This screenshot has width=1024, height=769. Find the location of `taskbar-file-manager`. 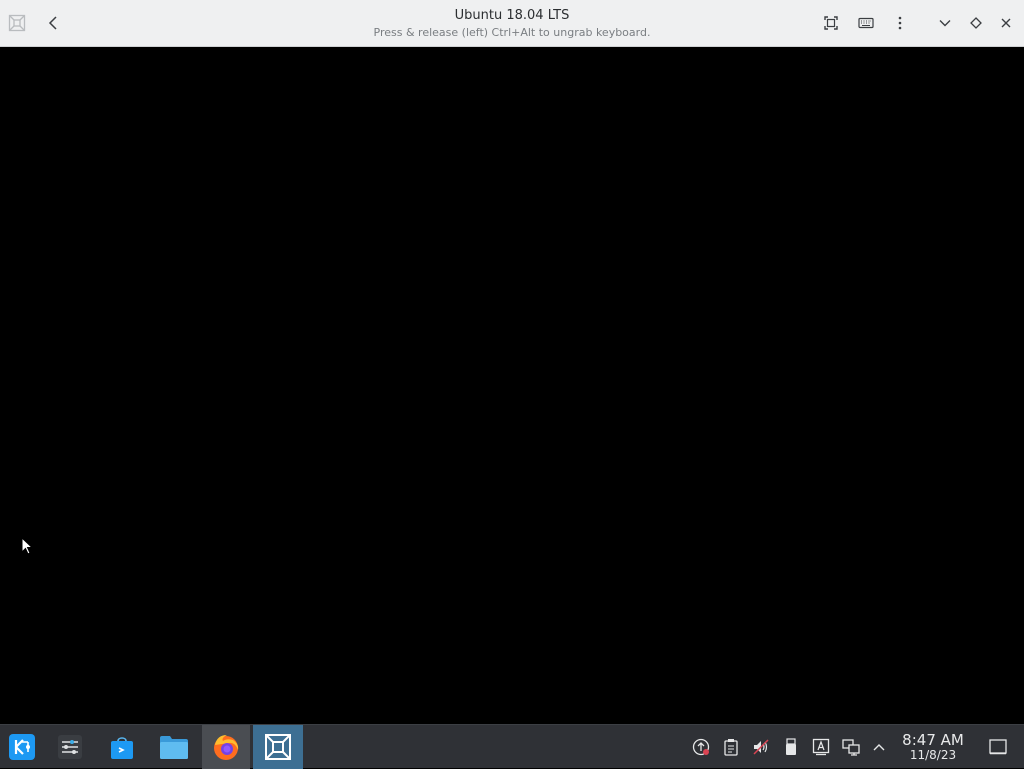

taskbar-file-manager is located at coordinates (174, 747).